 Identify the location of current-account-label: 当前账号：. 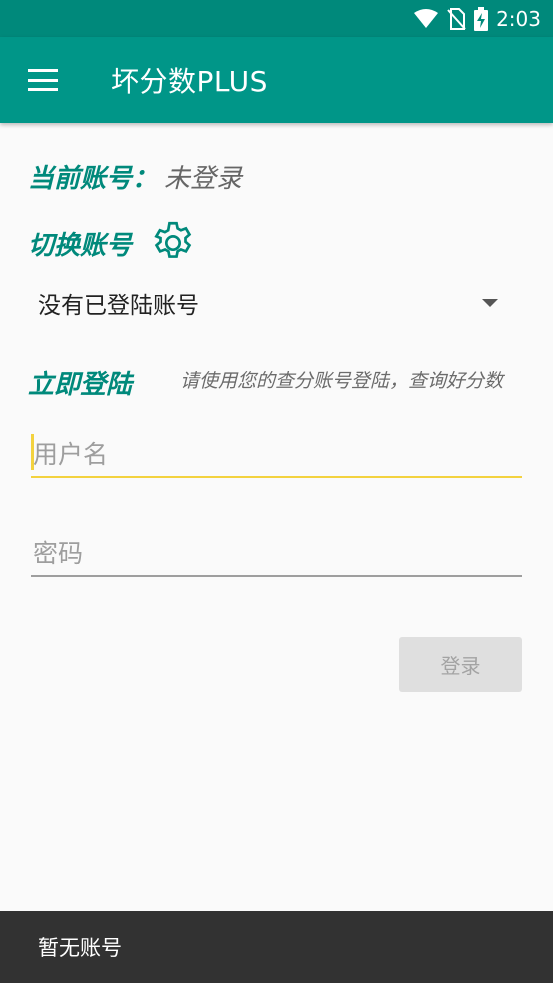
(93, 179).